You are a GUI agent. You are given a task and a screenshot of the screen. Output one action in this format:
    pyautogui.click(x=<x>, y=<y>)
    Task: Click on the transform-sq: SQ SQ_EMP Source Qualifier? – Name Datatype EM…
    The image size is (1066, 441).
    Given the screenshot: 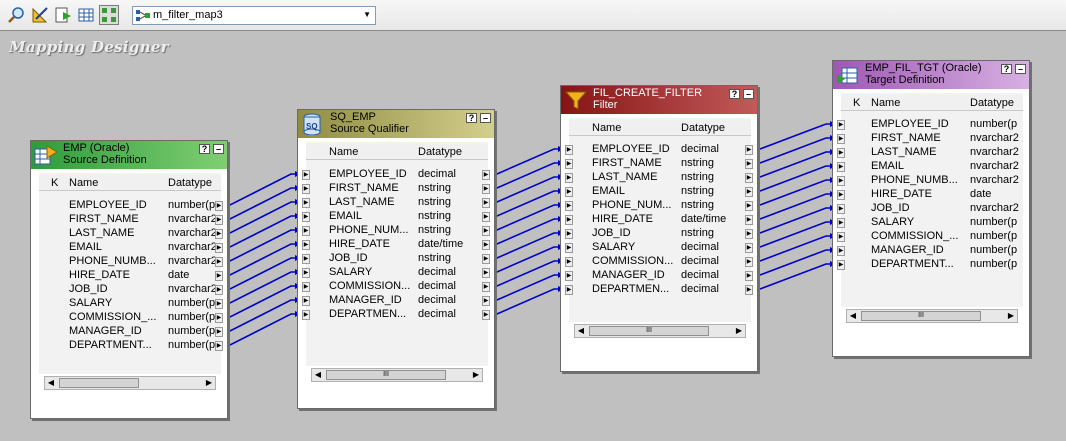 What is the action you would take?
    pyautogui.click(x=396, y=259)
    